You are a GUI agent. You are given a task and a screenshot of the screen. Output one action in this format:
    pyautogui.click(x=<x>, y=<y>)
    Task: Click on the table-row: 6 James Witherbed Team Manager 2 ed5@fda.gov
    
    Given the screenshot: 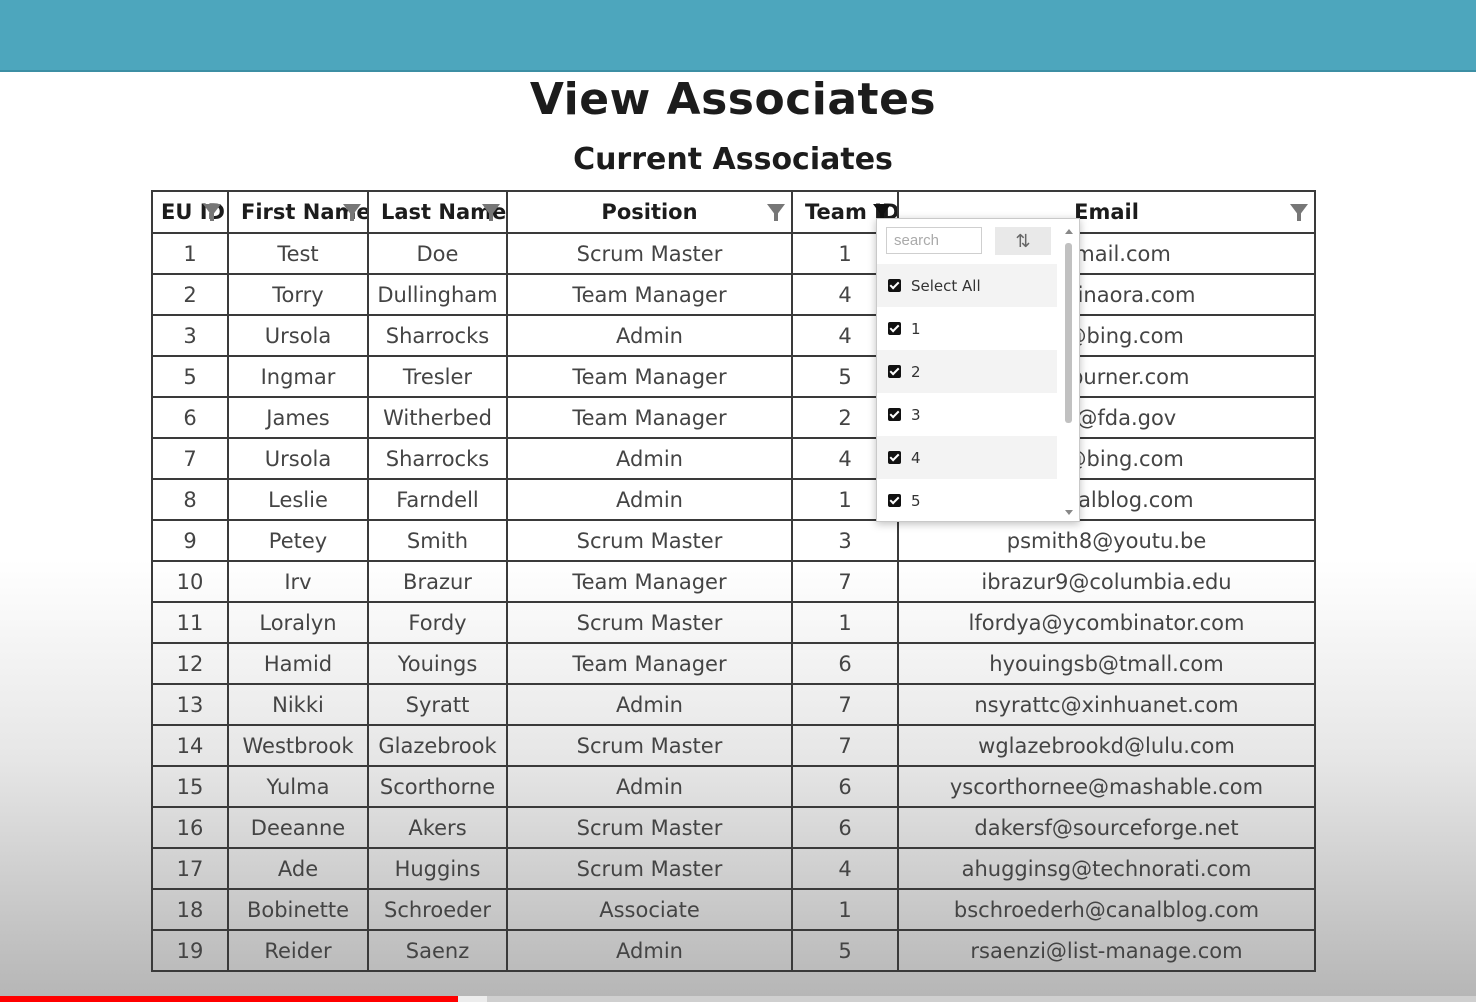 What is the action you would take?
    pyautogui.click(x=733, y=417)
    